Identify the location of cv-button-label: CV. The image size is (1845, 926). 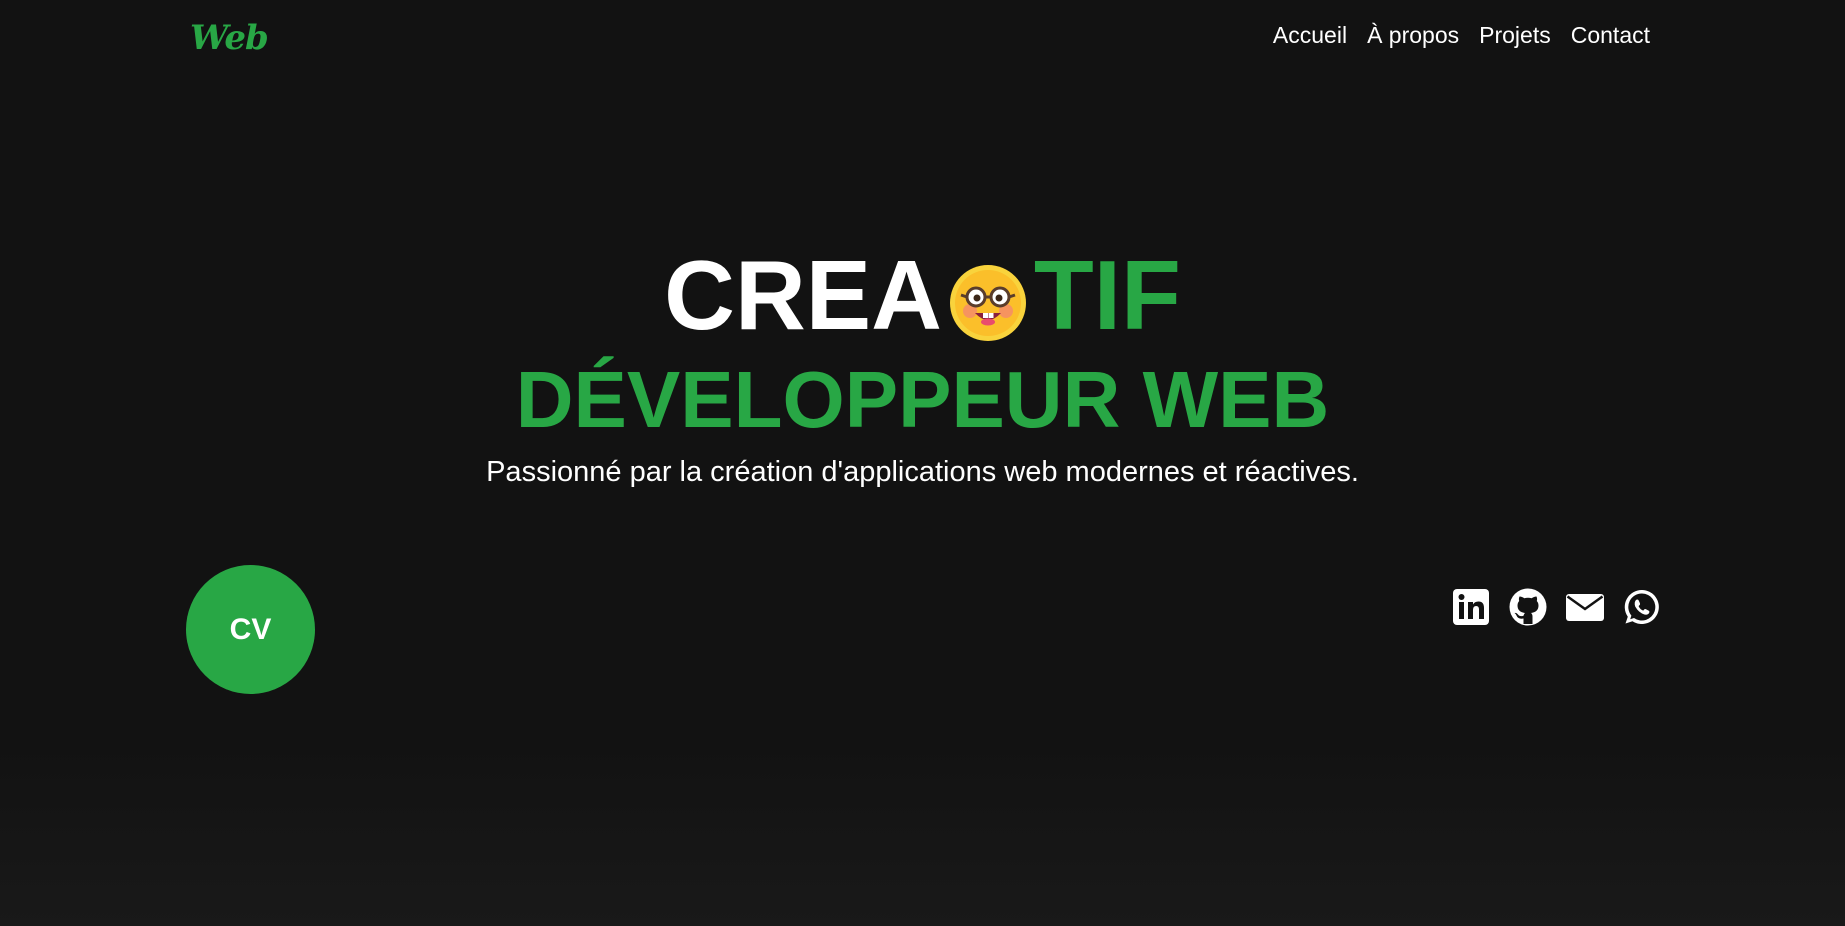
(250, 629).